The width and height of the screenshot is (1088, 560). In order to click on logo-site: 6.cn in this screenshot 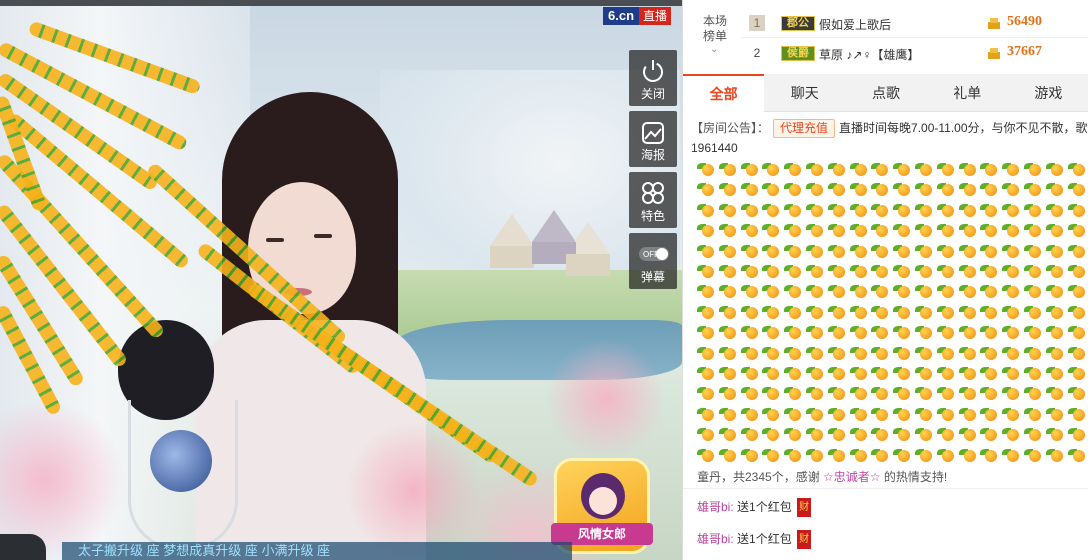, I will do `click(621, 16)`.